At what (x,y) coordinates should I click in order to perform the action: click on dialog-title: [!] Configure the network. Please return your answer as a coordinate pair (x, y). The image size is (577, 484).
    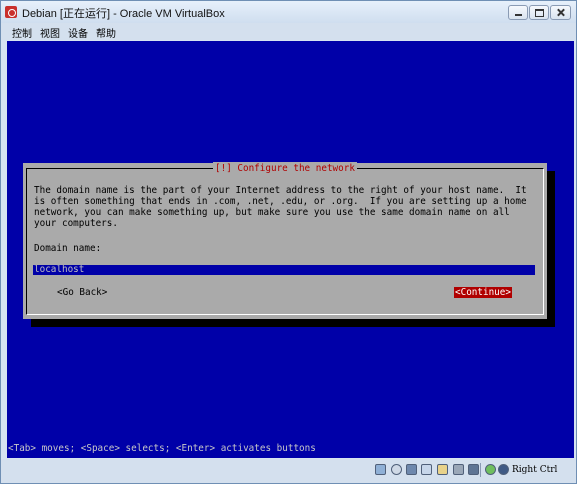
    Looking at the image, I should click on (285, 168).